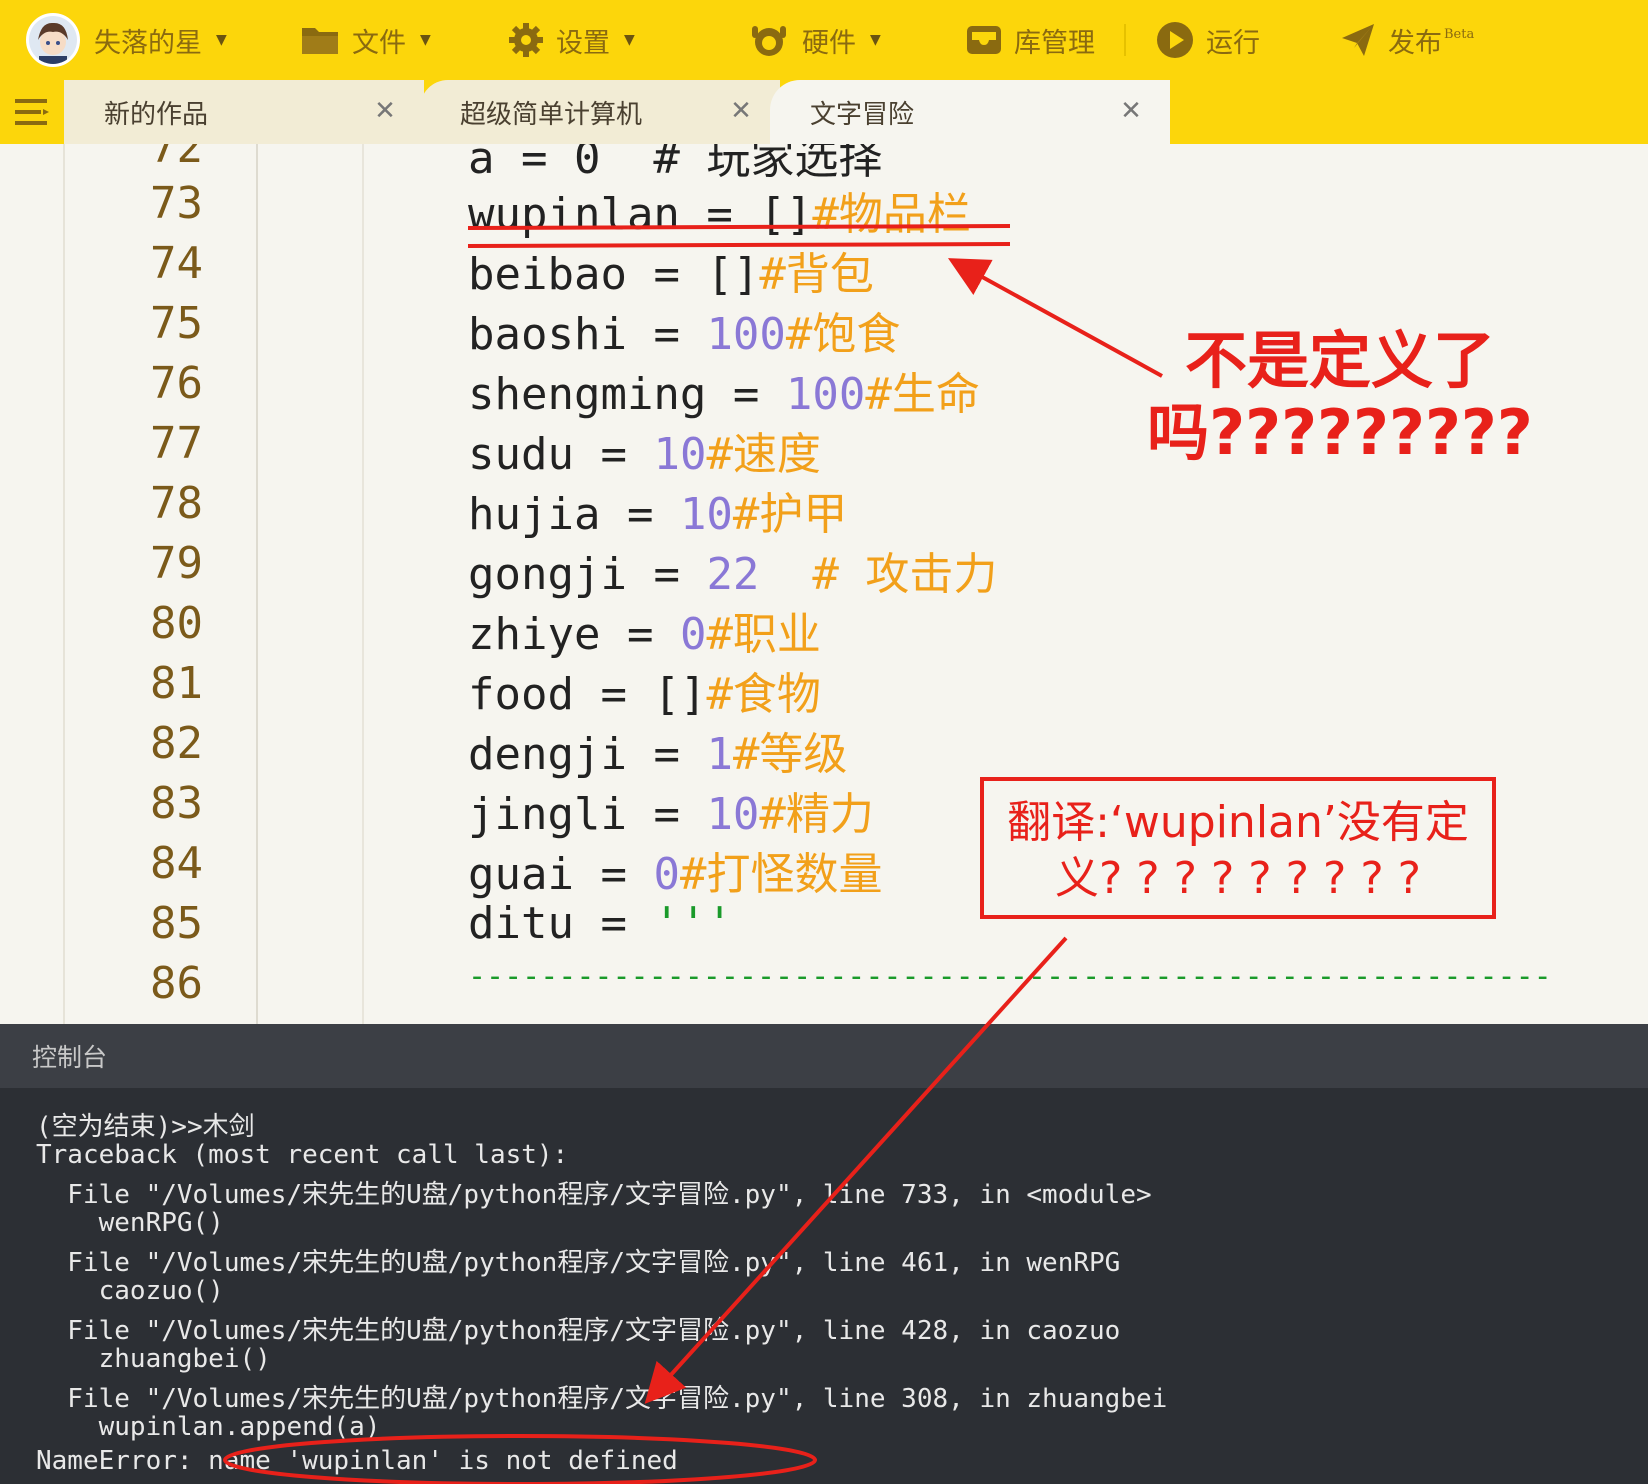 This screenshot has width=1648, height=1484. Describe the element at coordinates (583, 43) in the screenshot. I see `settings-menu-label: 设置` at that location.